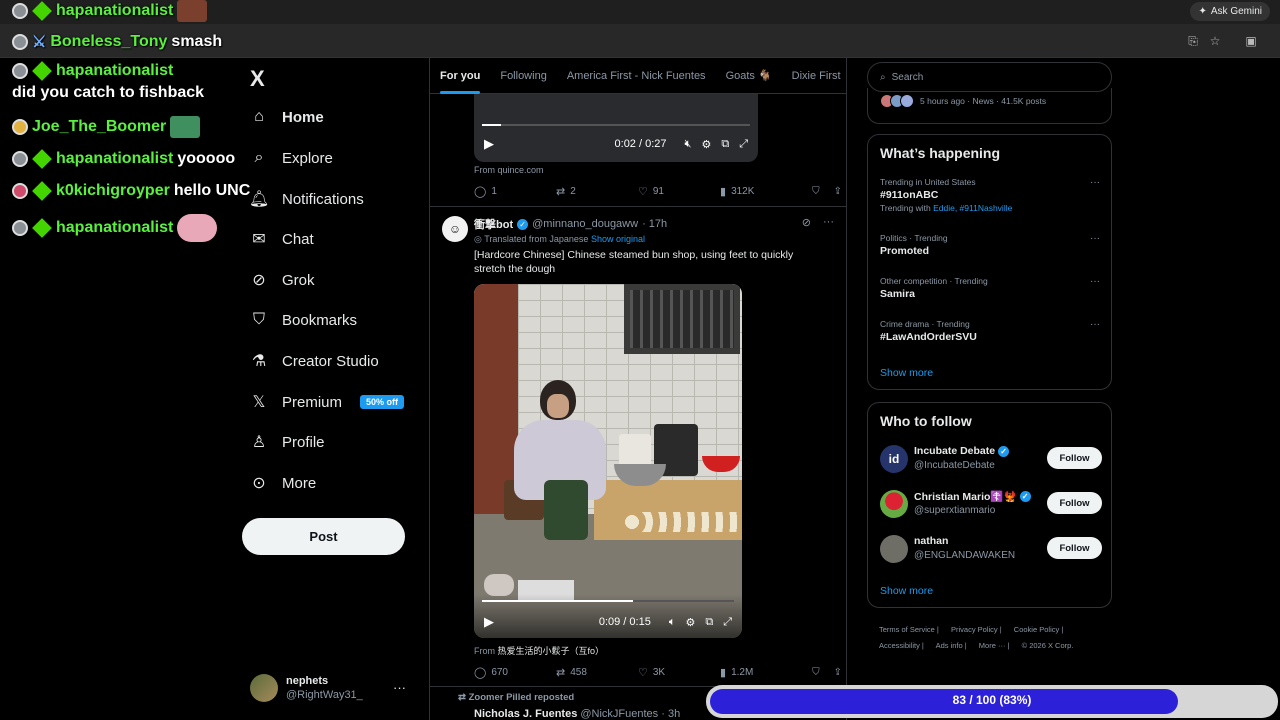 The width and height of the screenshot is (1280, 720). Describe the element at coordinates (327, 402) in the screenshot. I see `nav-premium: 𝕏 Premium 50% off` at that location.